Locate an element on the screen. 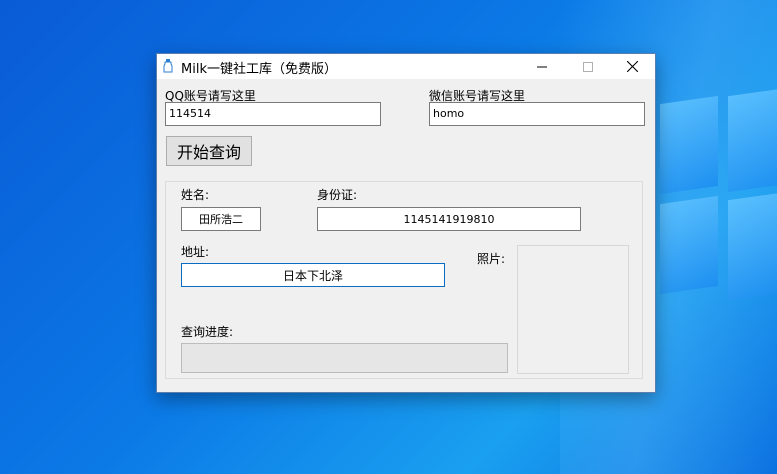  photo-box is located at coordinates (573, 309).